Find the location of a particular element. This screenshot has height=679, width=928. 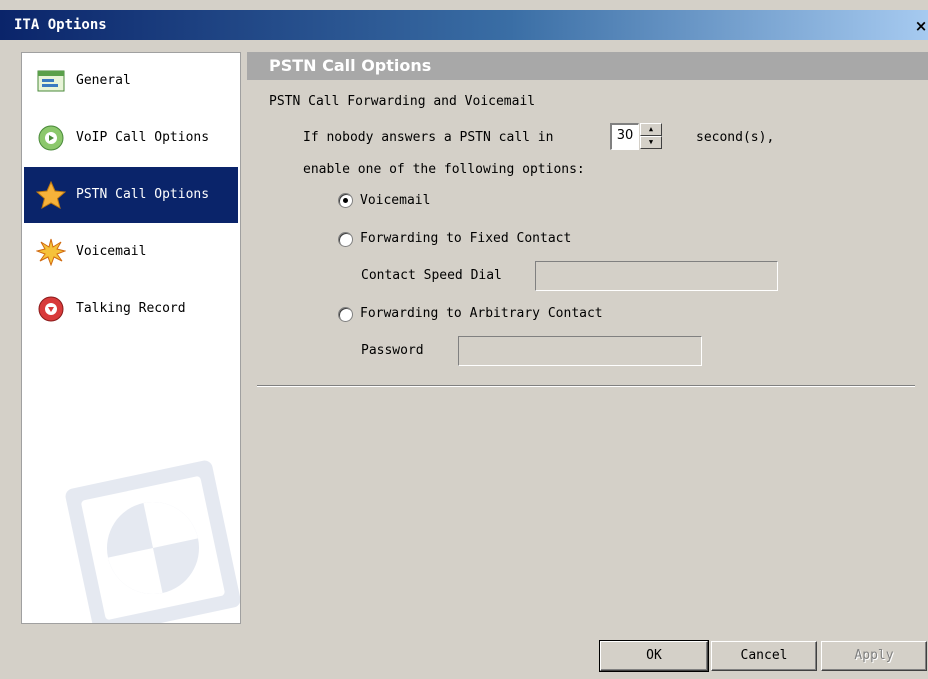

sidebar-item-label: Voicemail is located at coordinates (111, 251).